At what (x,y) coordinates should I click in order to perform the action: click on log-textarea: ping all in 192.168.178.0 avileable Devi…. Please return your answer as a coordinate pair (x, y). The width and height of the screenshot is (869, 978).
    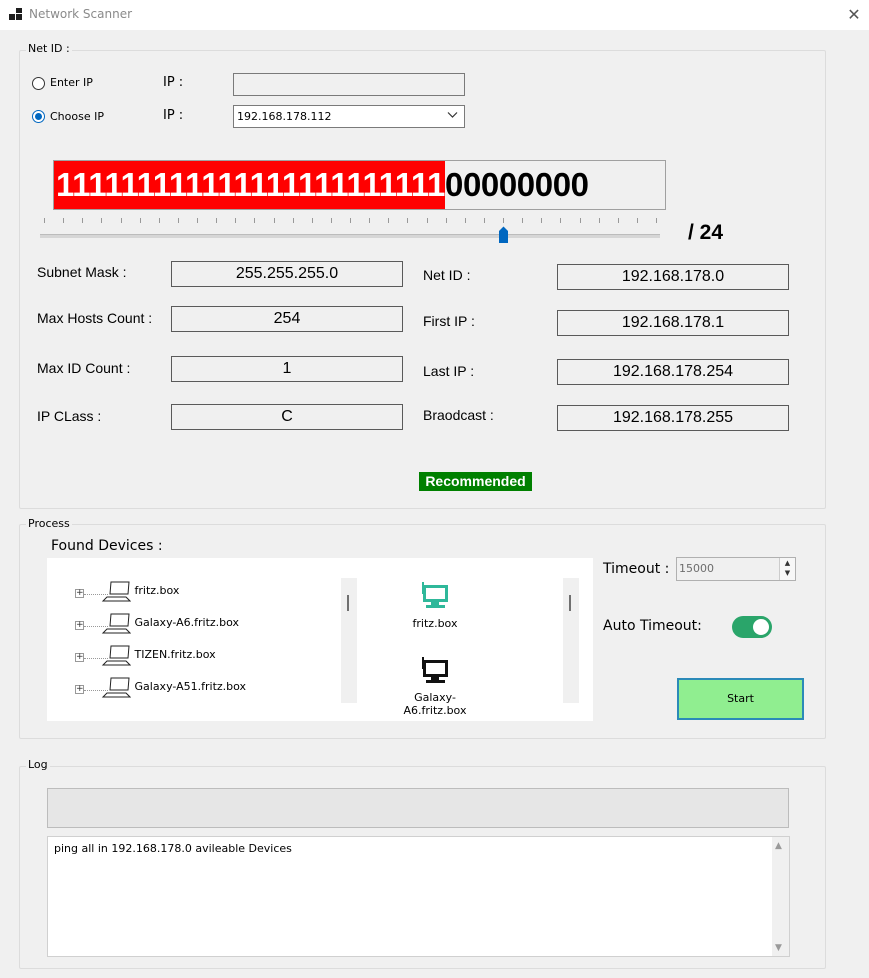
    Looking at the image, I should click on (418, 896).